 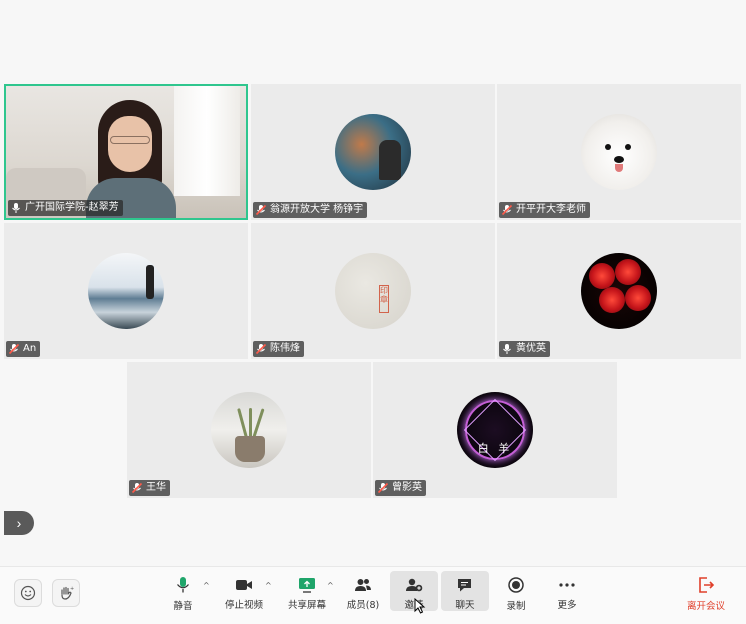 I want to click on microphone-icon, so click(x=183, y=585).